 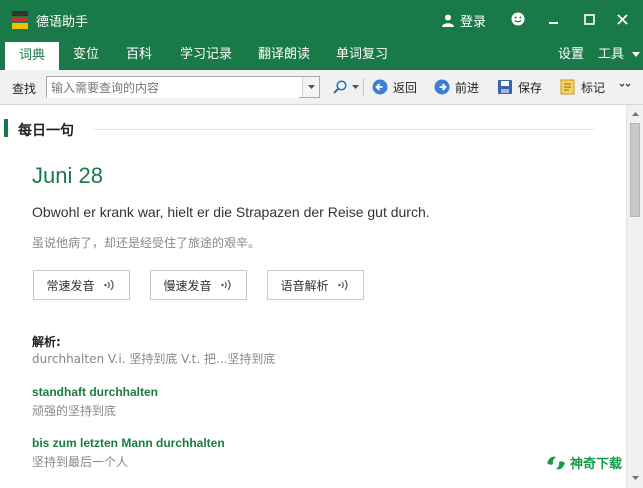 I want to click on search-input, so click(x=173, y=88).